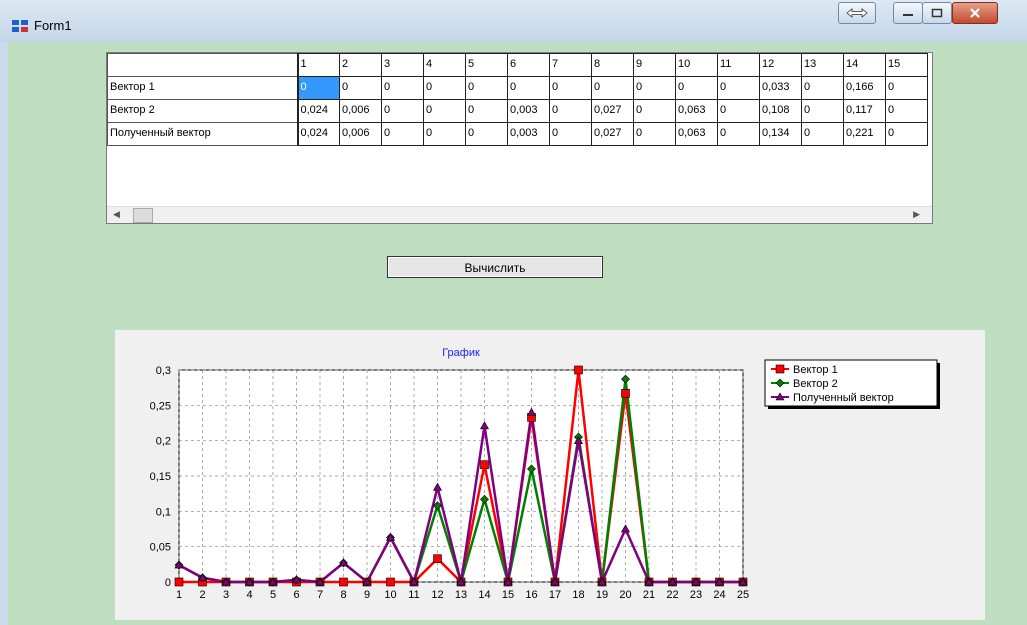  What do you see at coordinates (495, 267) in the screenshot?
I see `calculate-button: Вычислить` at bounding box center [495, 267].